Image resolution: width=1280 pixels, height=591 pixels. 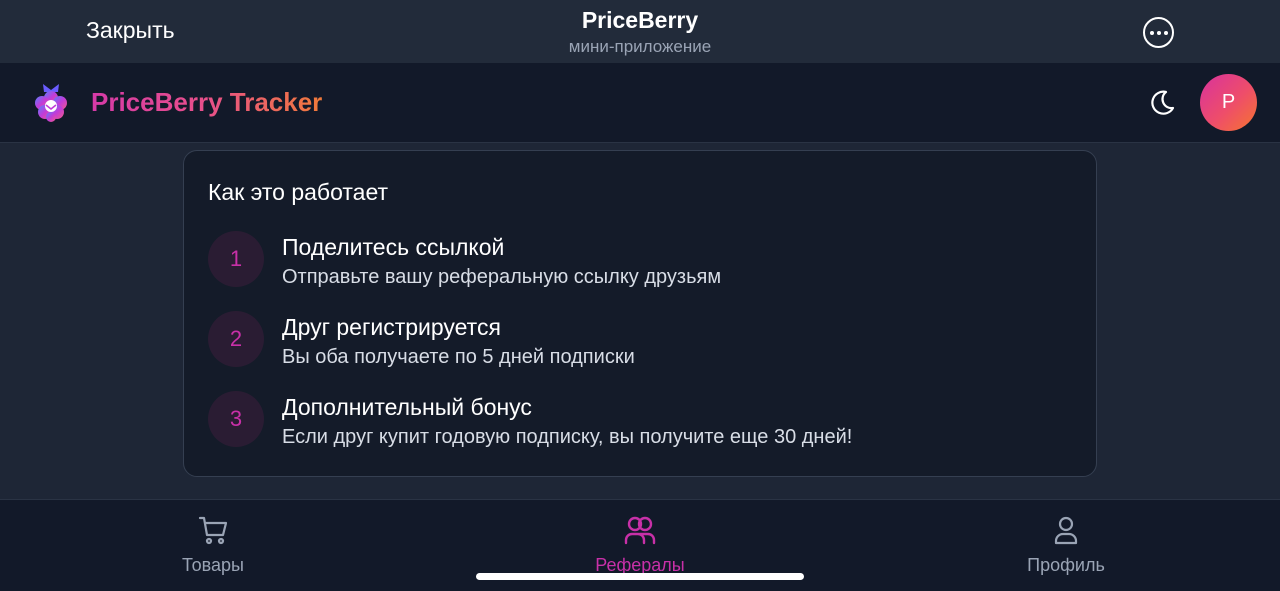 I want to click on moon-icon, so click(x=1162, y=103).